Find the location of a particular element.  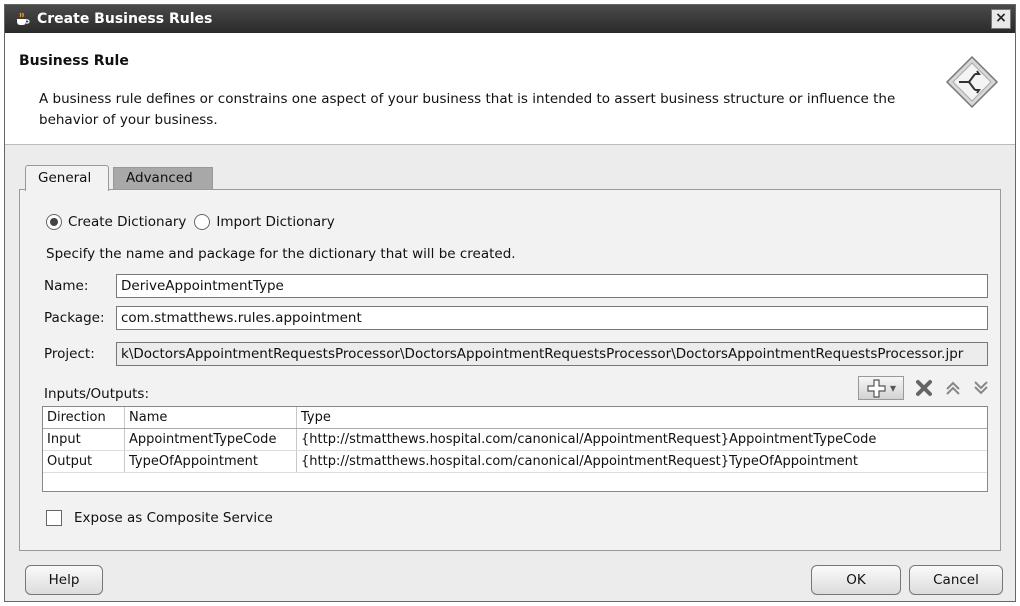

name-cell: AppointmentTypeCode is located at coordinates (211, 439).